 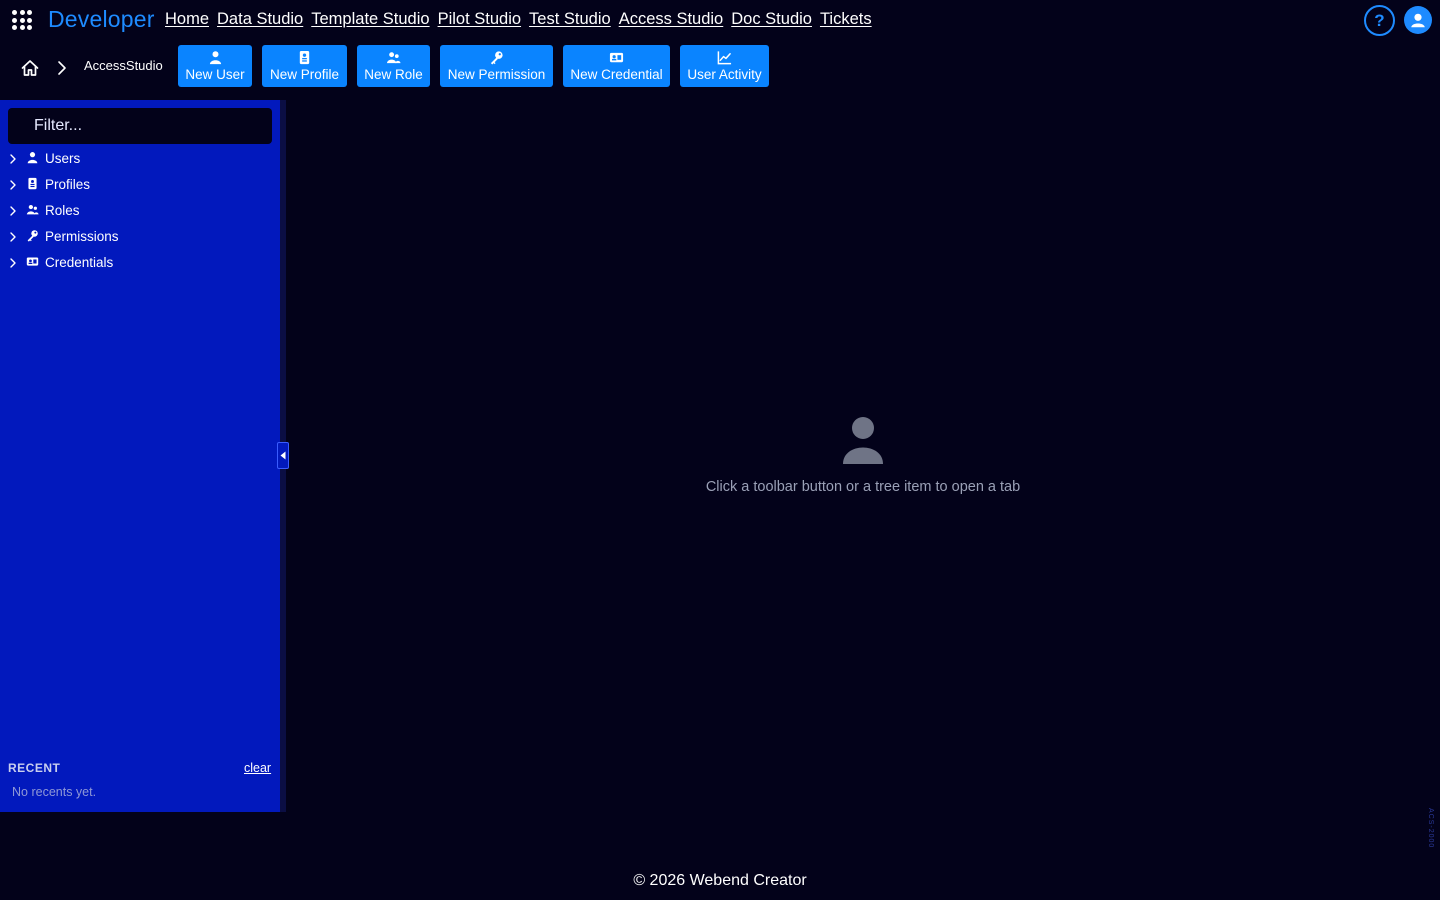 What do you see at coordinates (68, 184) in the screenshot?
I see `tree-item-label: Profiles` at bounding box center [68, 184].